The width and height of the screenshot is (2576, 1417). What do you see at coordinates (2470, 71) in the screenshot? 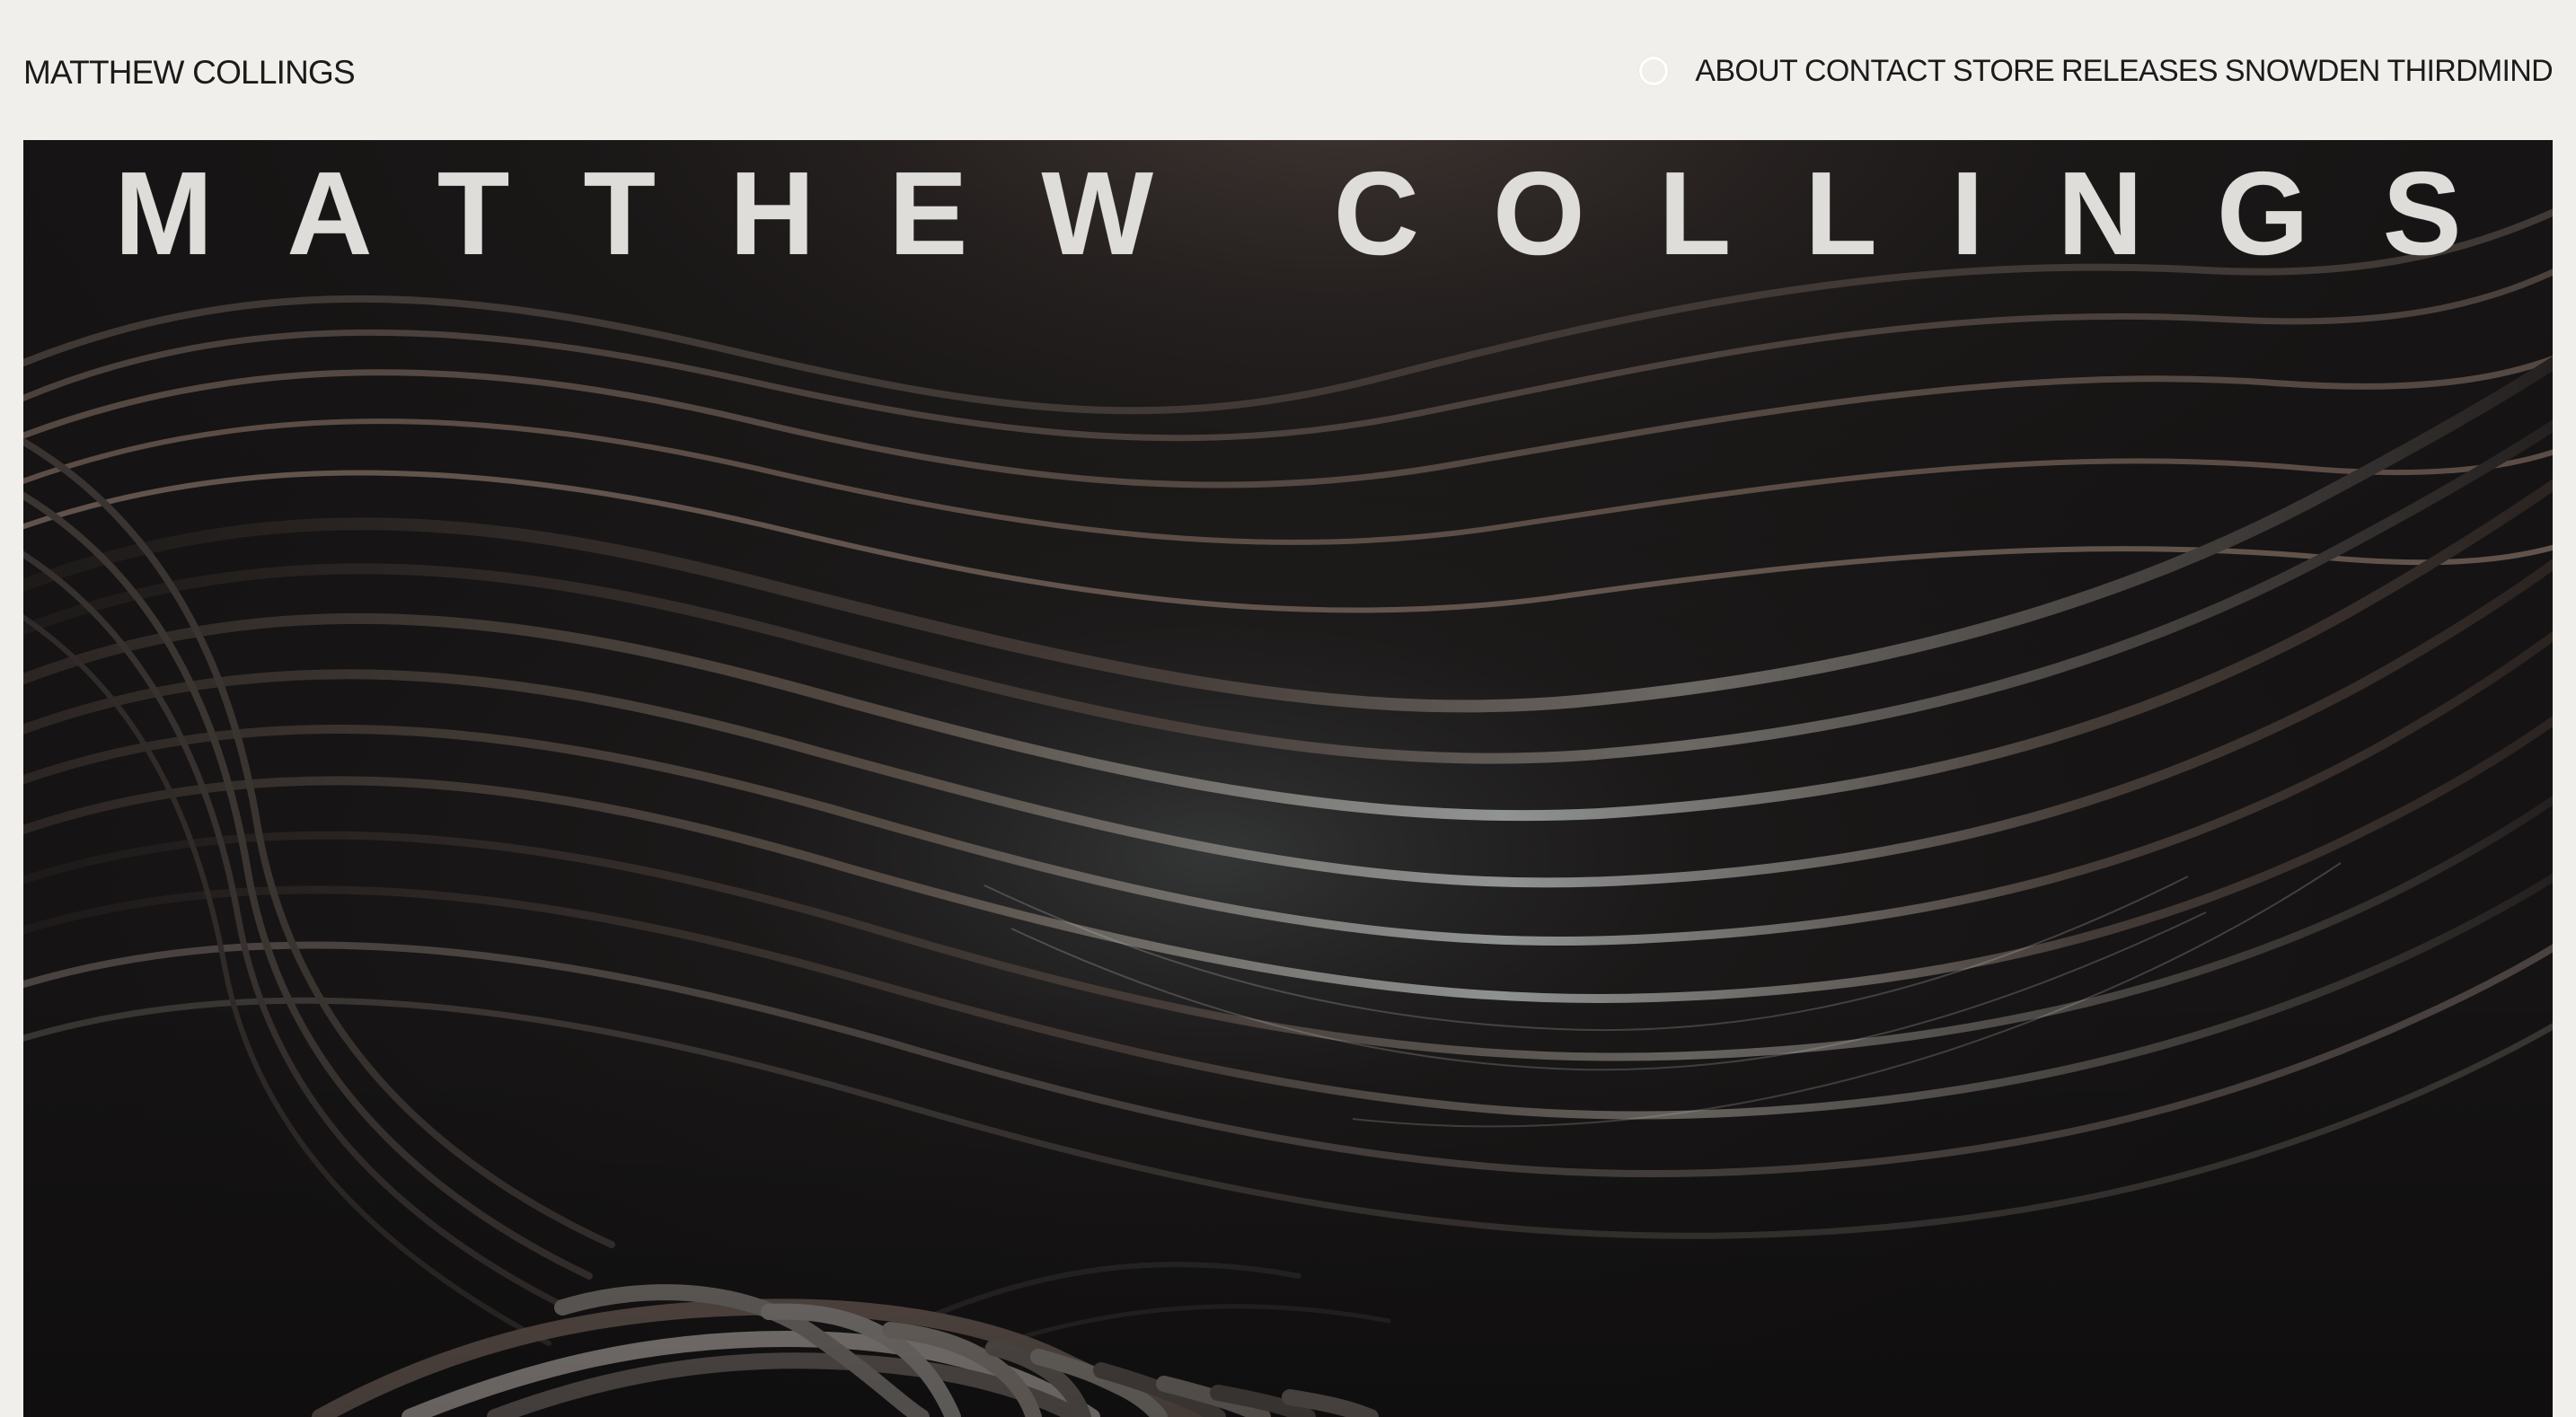
I see `nav-link-thirdmind: THIRDMIND` at bounding box center [2470, 71].